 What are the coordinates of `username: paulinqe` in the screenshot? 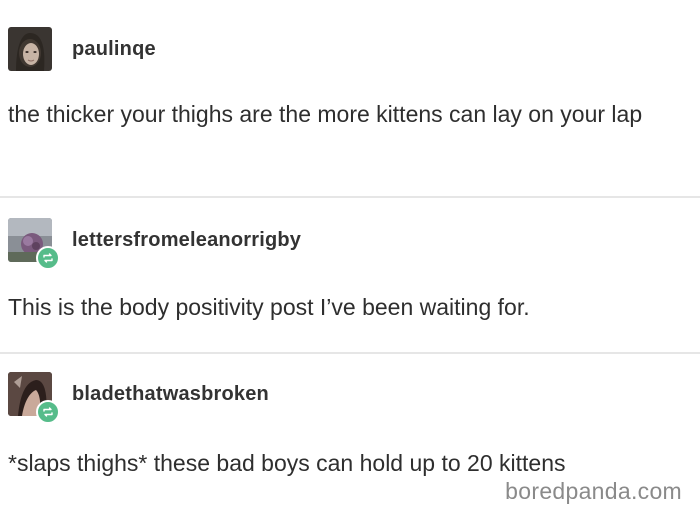 It's located at (114, 49).